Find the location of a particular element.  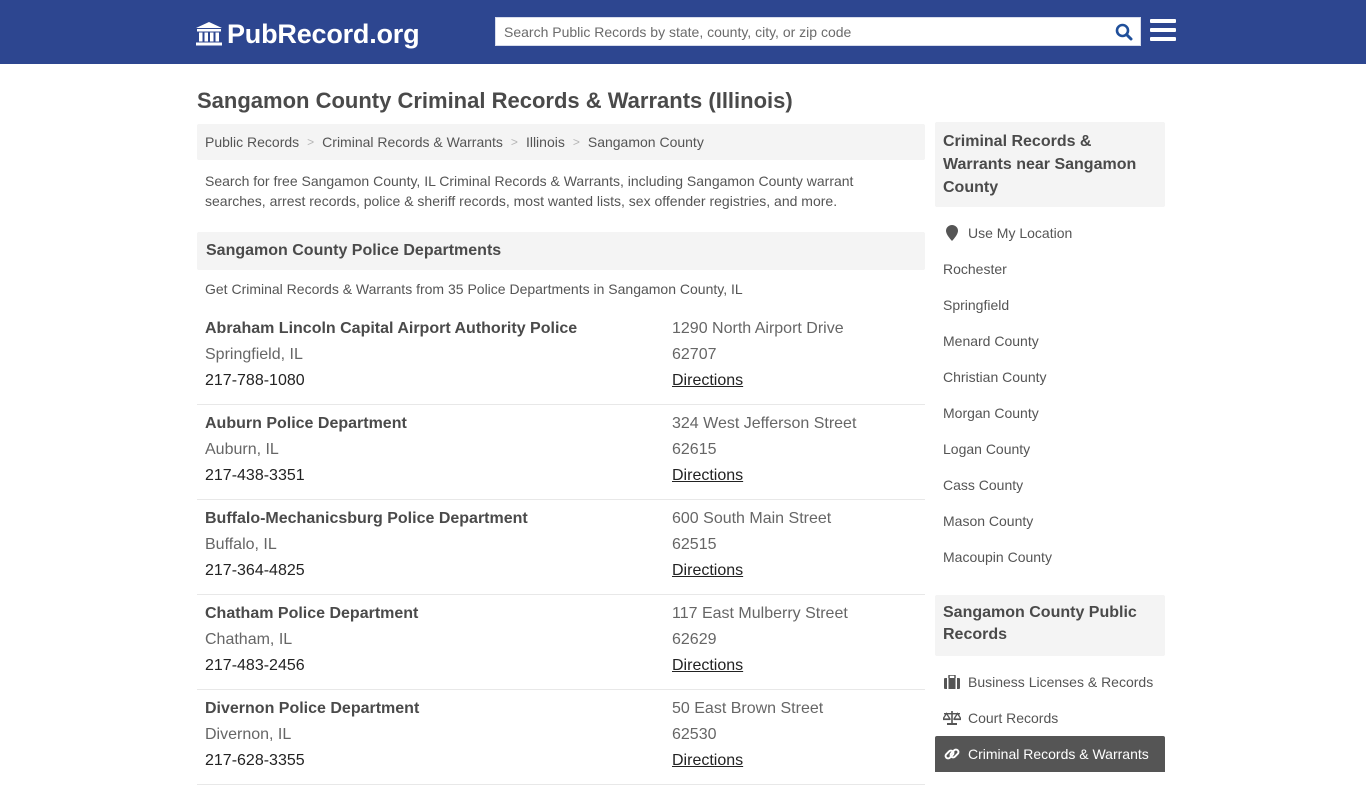

breadcrumb-illinois: Illinois is located at coordinates (545, 142).